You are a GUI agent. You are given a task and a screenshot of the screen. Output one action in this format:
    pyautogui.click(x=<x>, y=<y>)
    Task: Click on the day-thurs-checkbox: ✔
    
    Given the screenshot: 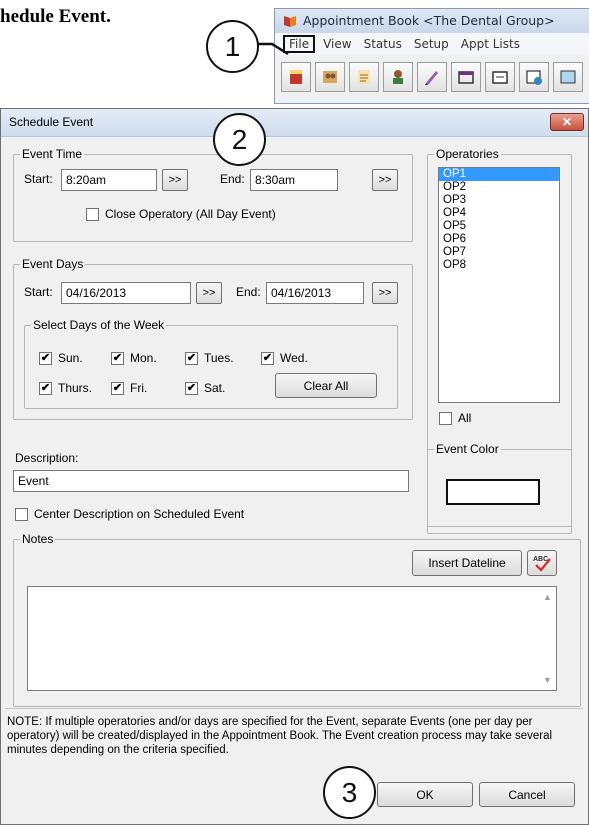 What is the action you would take?
    pyautogui.click(x=45, y=388)
    